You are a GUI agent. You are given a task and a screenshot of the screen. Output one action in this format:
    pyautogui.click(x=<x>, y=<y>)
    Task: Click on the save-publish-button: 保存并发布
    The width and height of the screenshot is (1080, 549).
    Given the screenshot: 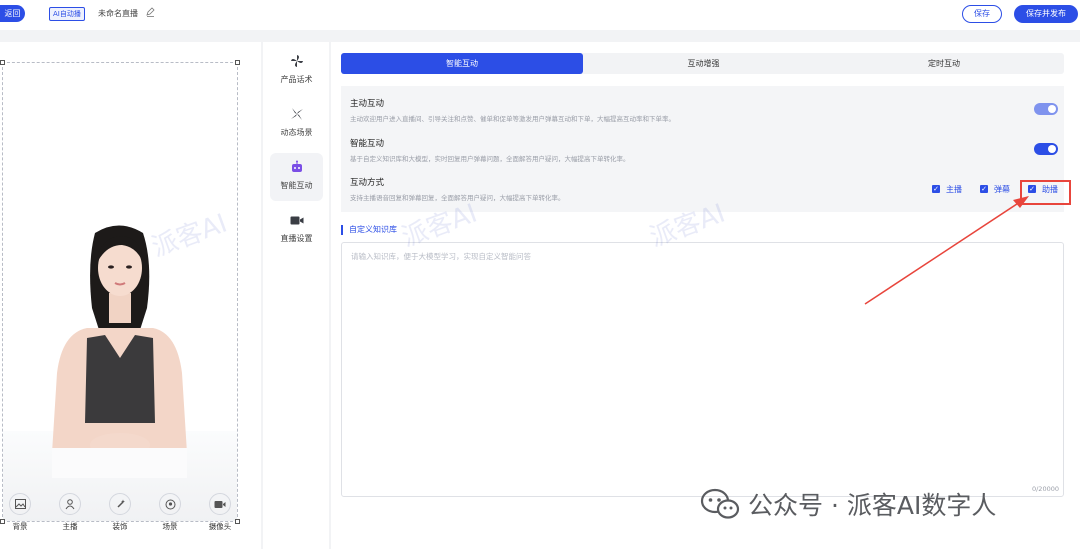 What is the action you would take?
    pyautogui.click(x=1046, y=14)
    